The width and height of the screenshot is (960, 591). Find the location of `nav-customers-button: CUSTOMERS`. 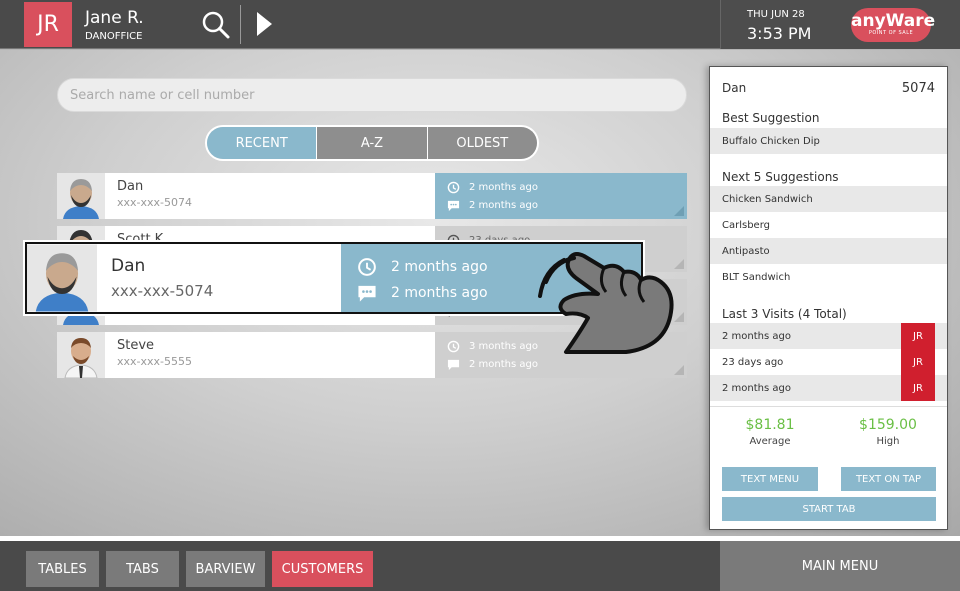

nav-customers-button: CUSTOMERS is located at coordinates (322, 569).